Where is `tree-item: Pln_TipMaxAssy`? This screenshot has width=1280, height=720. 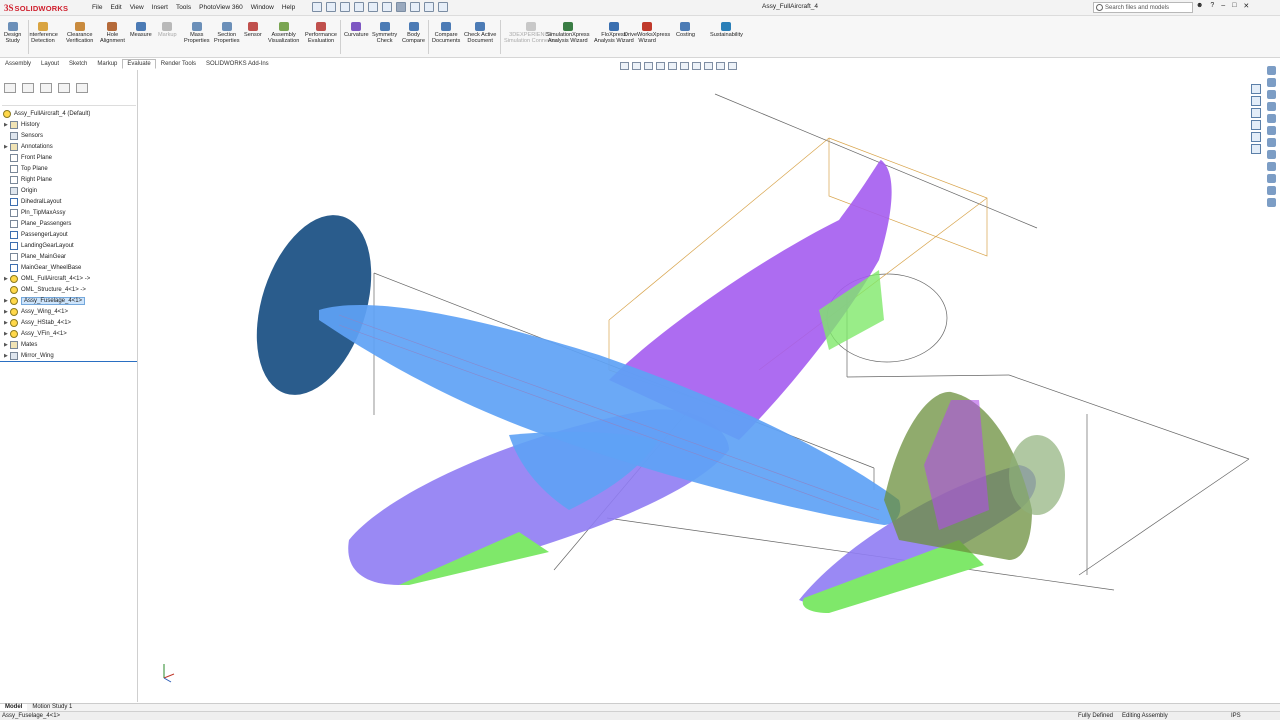
tree-item: Pln_TipMaxAssy is located at coordinates (34, 212).